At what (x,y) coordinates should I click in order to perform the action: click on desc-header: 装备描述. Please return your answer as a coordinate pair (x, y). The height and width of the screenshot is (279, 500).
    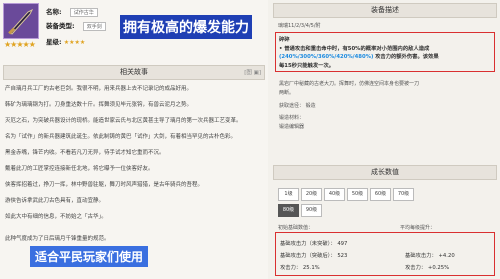
    Looking at the image, I should click on (385, 10).